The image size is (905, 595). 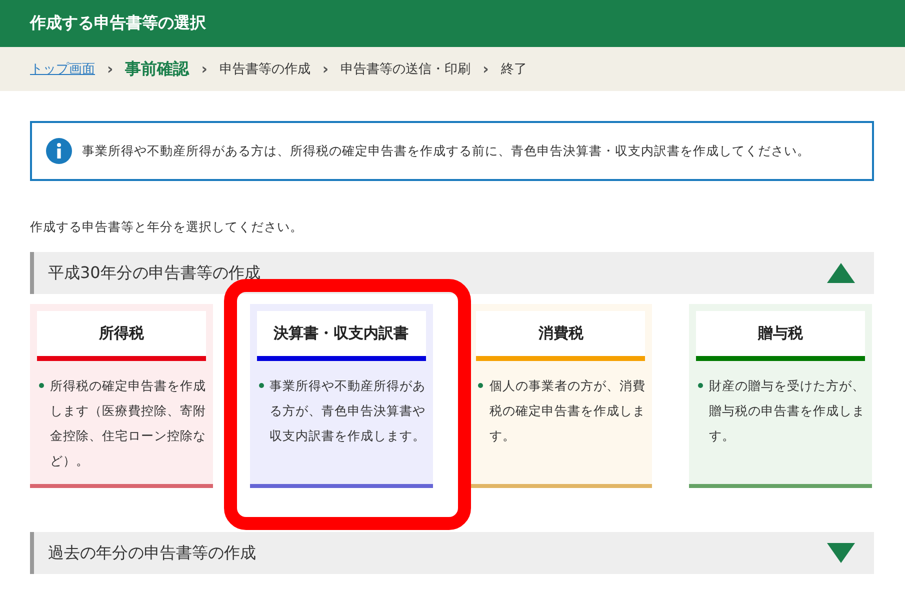 What do you see at coordinates (841, 273) in the screenshot?
I see `collapse-icon` at bounding box center [841, 273].